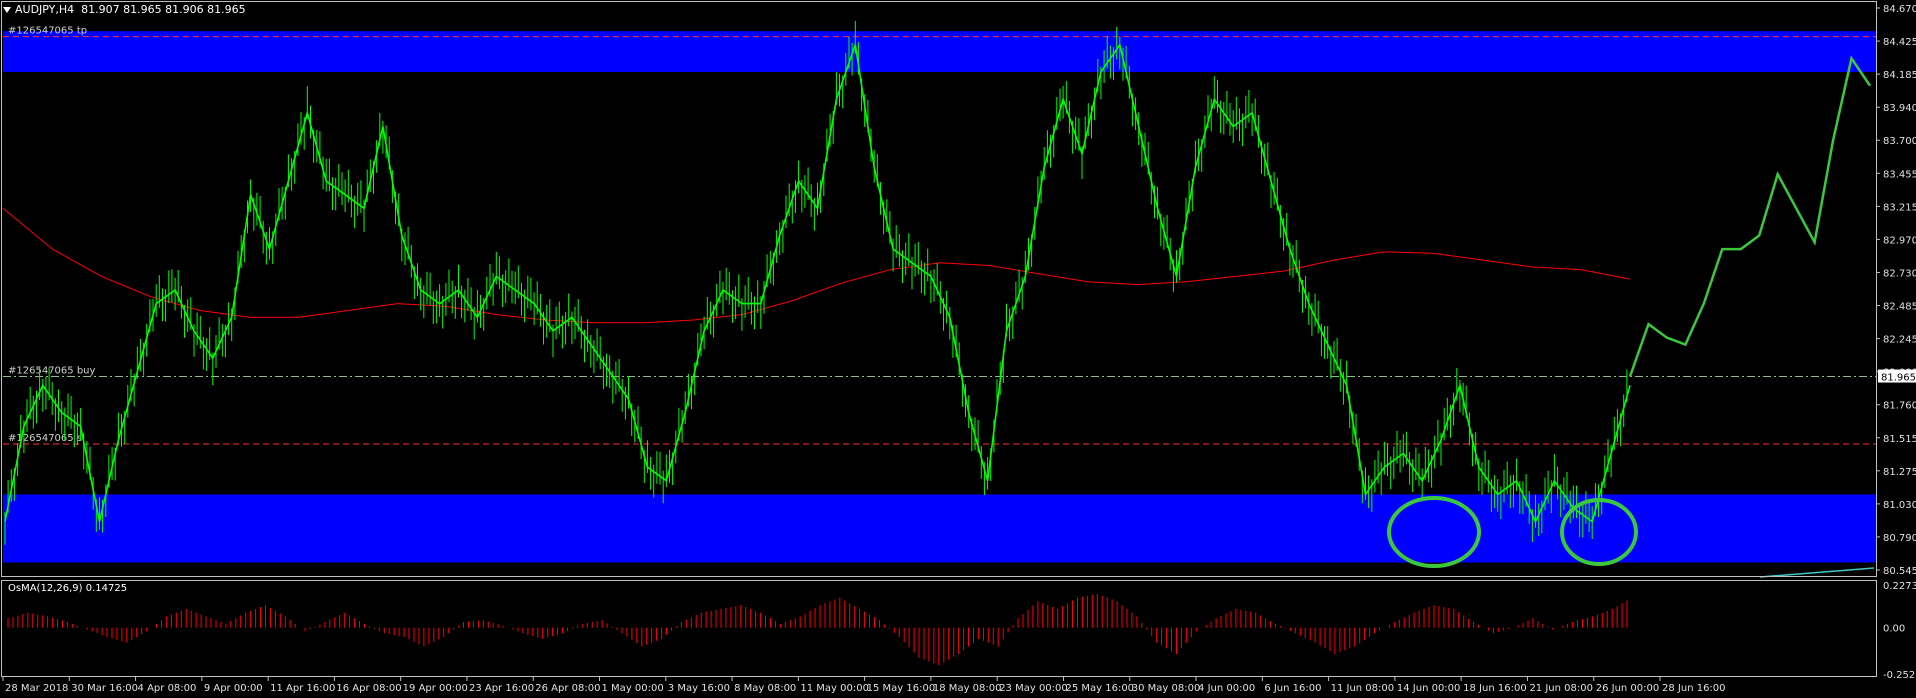  Describe the element at coordinates (47, 31) in the screenshot. I see `order-label-tp: #126547065 tp` at that location.